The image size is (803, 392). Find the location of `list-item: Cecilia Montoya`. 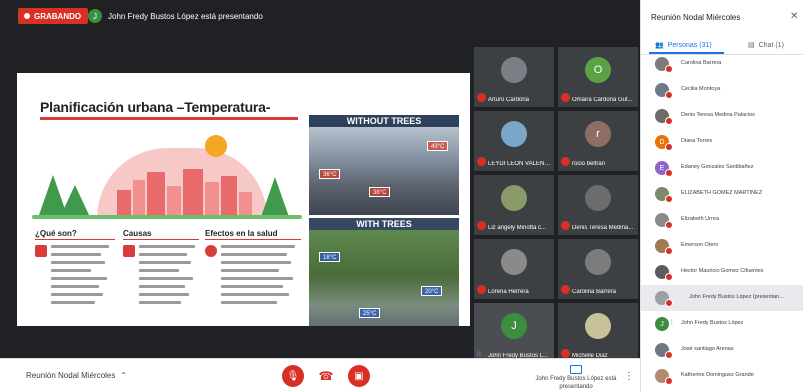

list-item: Cecilia Montoya is located at coordinates (722, 90).